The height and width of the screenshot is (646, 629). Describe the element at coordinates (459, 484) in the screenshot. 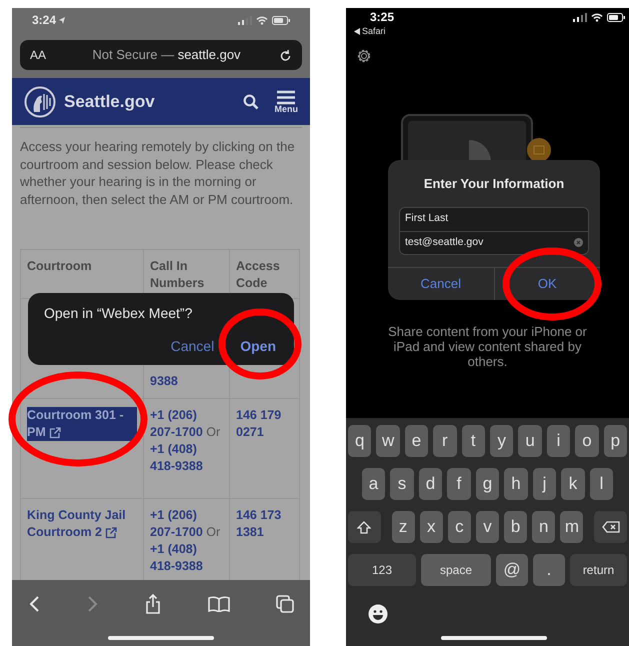

I see `keyboard-key: f` at that location.